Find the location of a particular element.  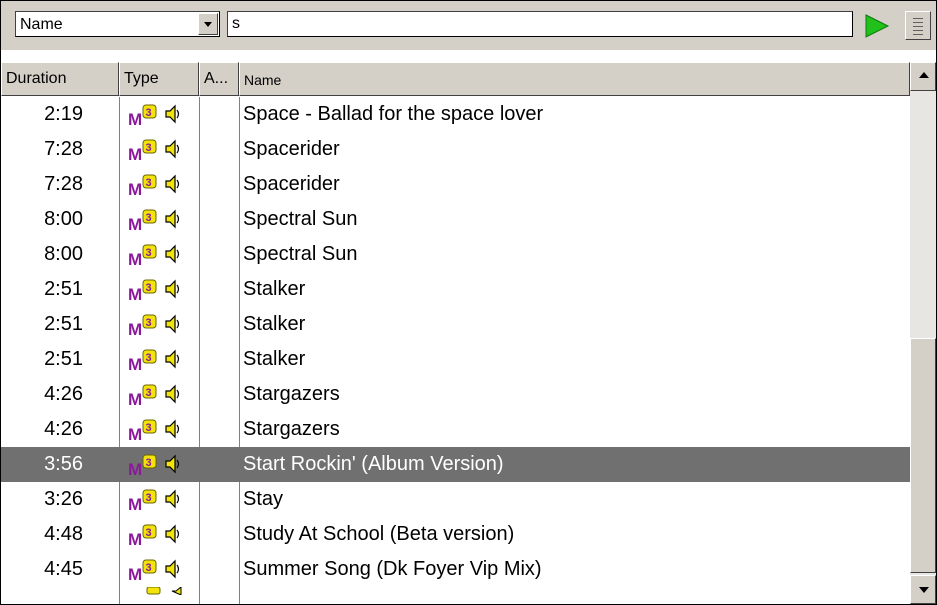

column-type: Type is located at coordinates (159, 79).